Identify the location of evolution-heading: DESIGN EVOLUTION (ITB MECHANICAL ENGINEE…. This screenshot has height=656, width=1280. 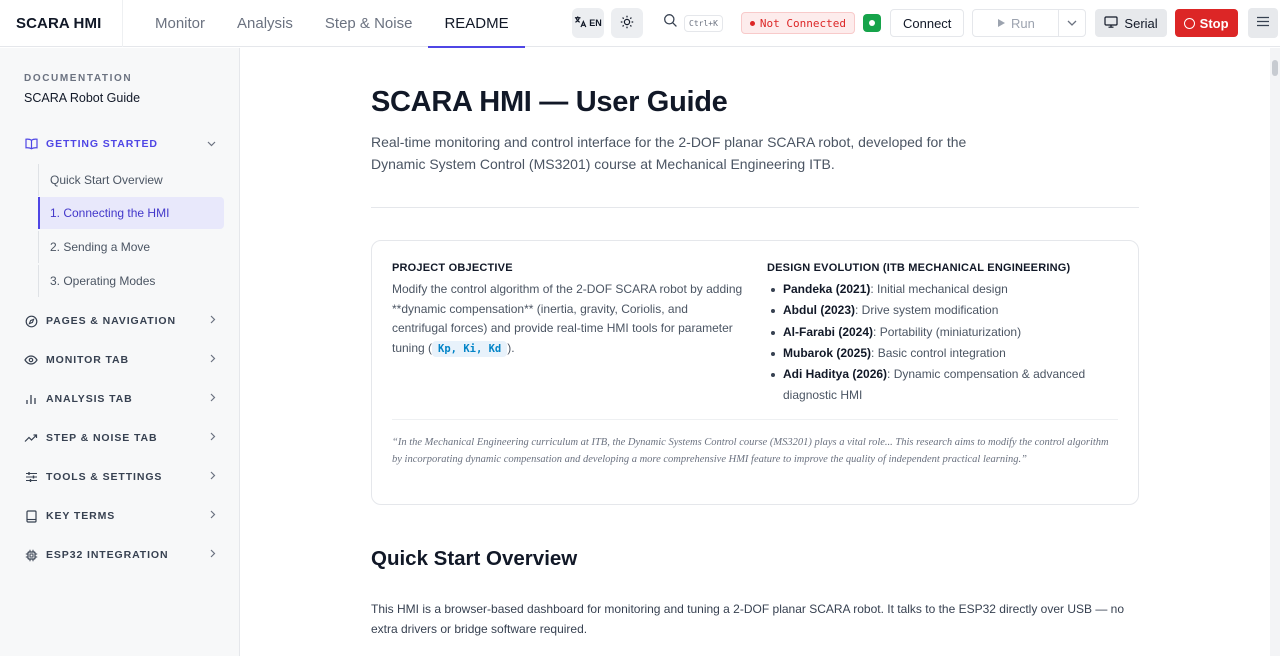
(919, 268).